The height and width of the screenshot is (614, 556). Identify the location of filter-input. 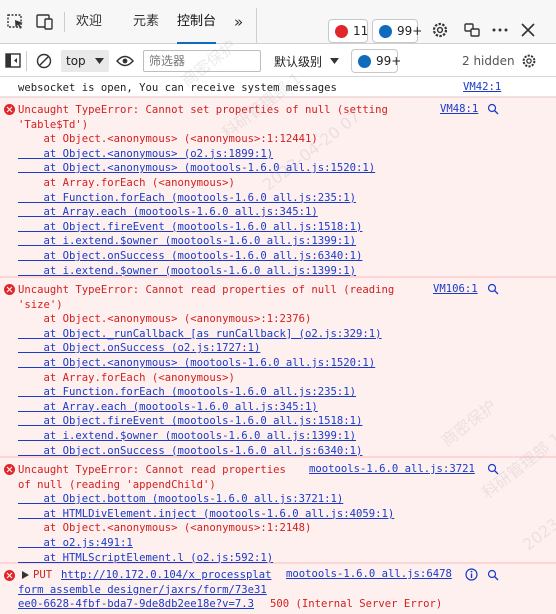
(202, 61).